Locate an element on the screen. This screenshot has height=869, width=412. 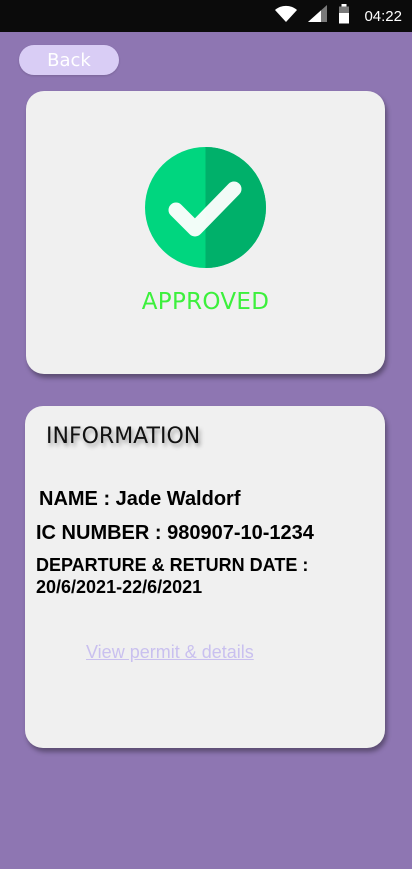
name-field: NAME : Jade Waldorf is located at coordinates (140, 499).